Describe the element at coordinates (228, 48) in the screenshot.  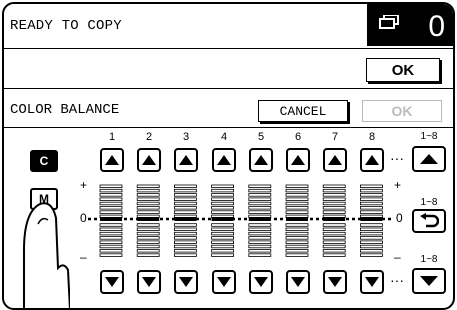
I see `divider` at that location.